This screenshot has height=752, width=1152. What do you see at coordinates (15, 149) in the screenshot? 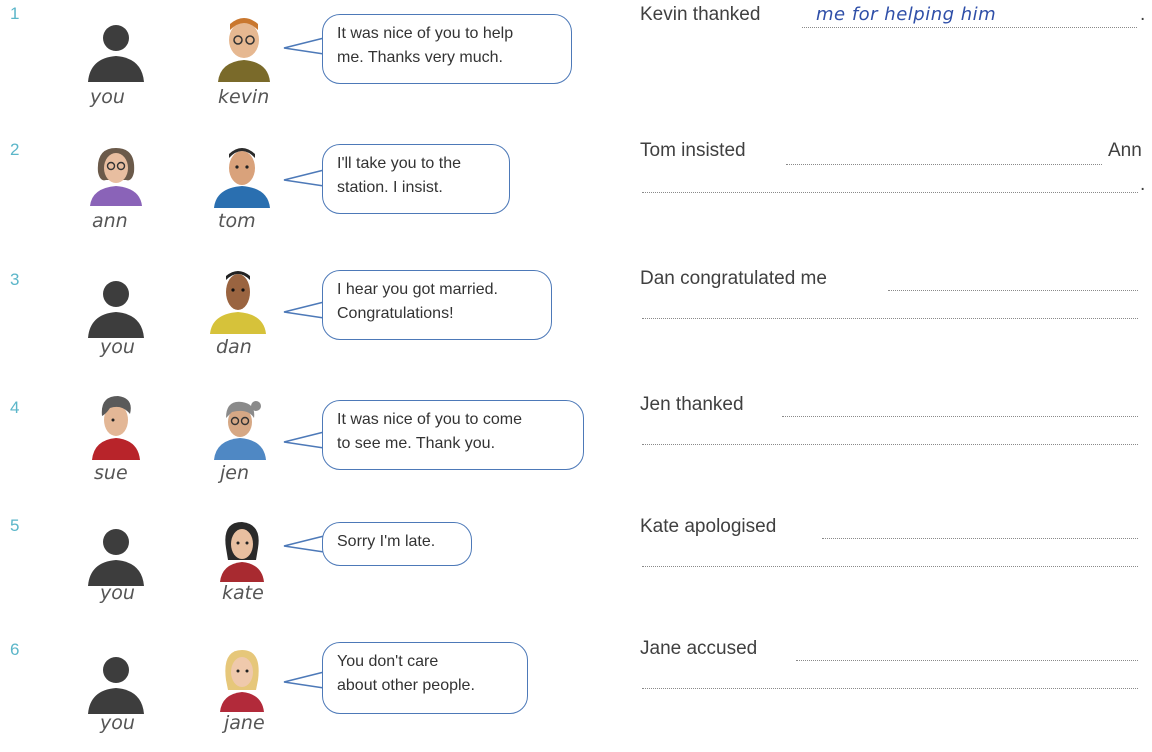
I see `exercise-number: 2` at bounding box center [15, 149].